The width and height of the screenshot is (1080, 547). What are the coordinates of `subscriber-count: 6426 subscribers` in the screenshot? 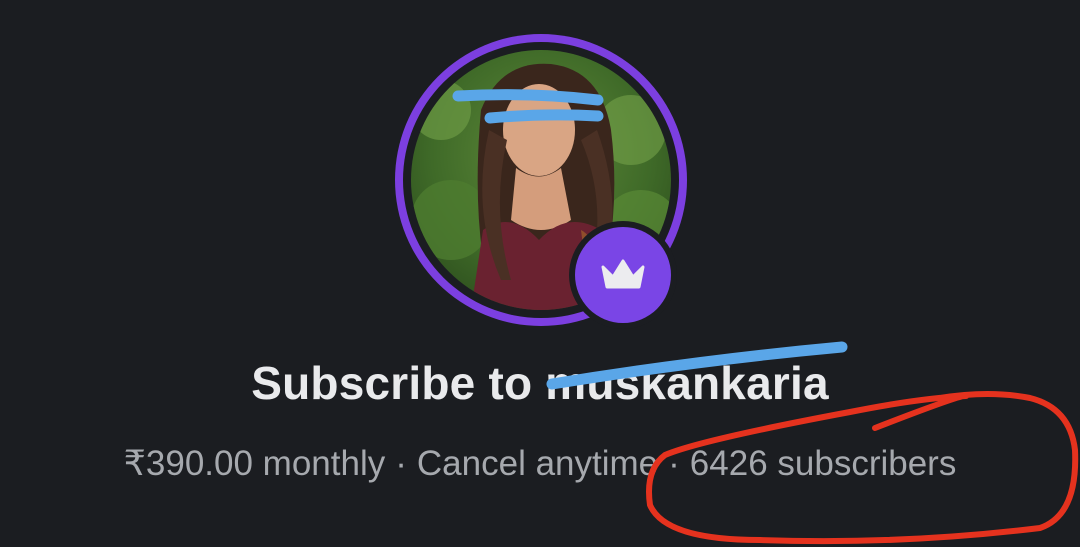 It's located at (823, 463).